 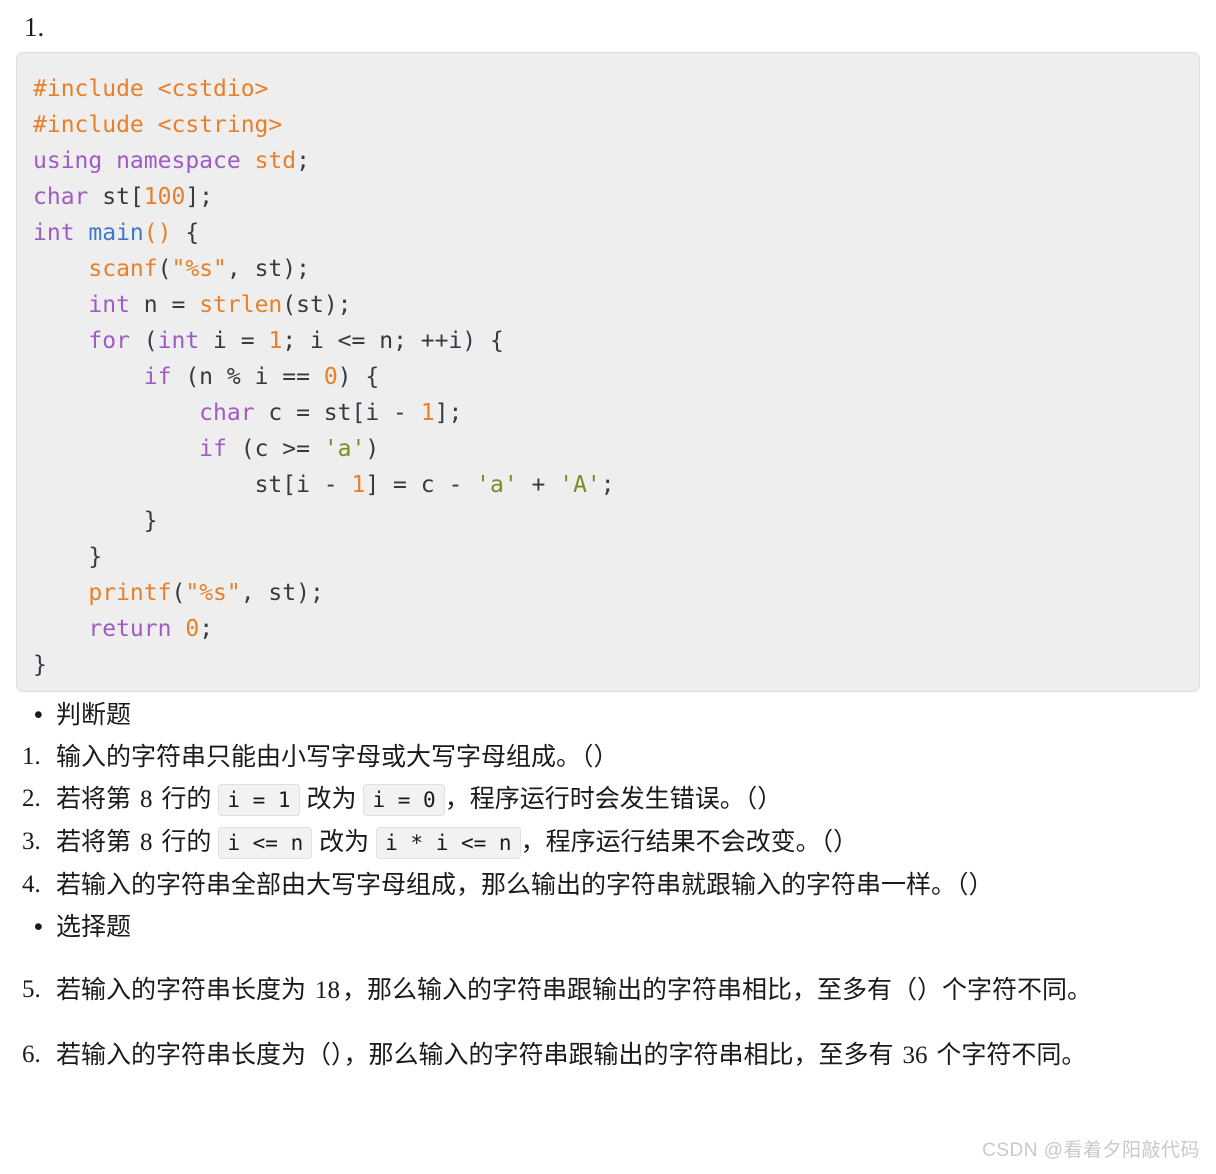 What do you see at coordinates (164, 269) in the screenshot?
I see `code-token-scanf-open: (` at bounding box center [164, 269].